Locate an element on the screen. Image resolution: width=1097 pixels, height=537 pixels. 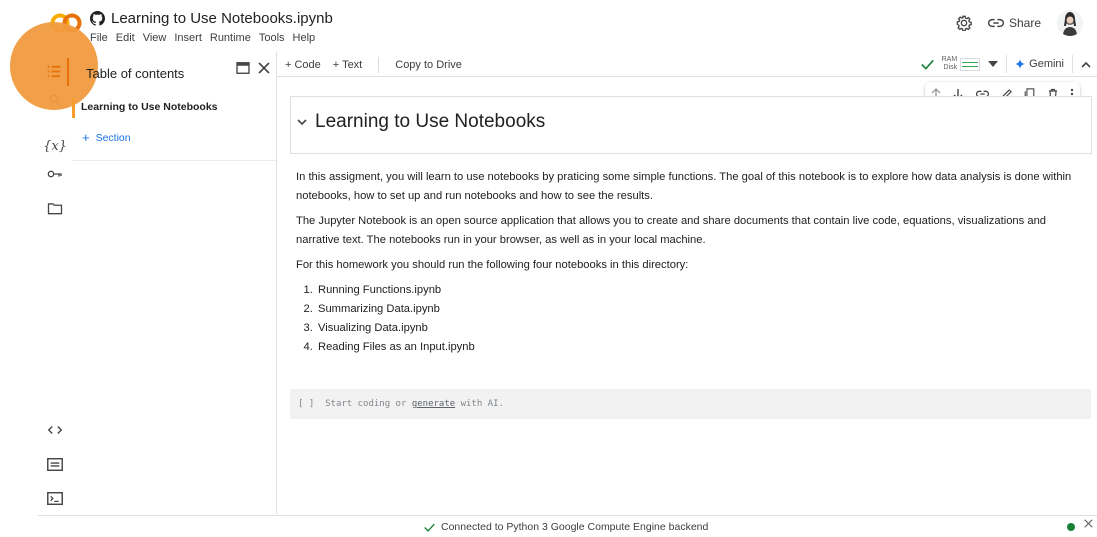
open-in-tab-icon is located at coordinates (243, 68).